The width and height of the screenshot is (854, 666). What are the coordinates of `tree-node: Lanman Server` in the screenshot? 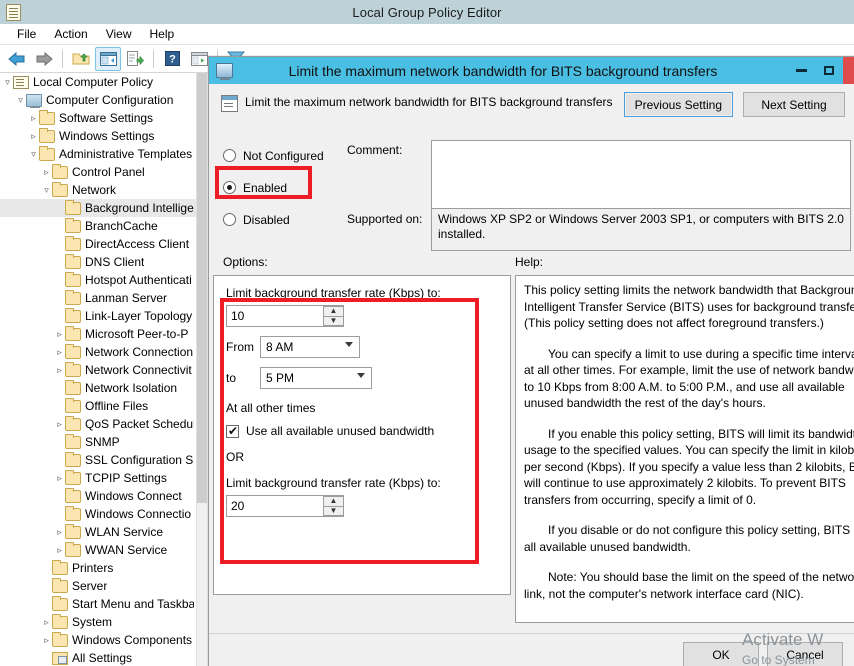 It's located at (98, 298).